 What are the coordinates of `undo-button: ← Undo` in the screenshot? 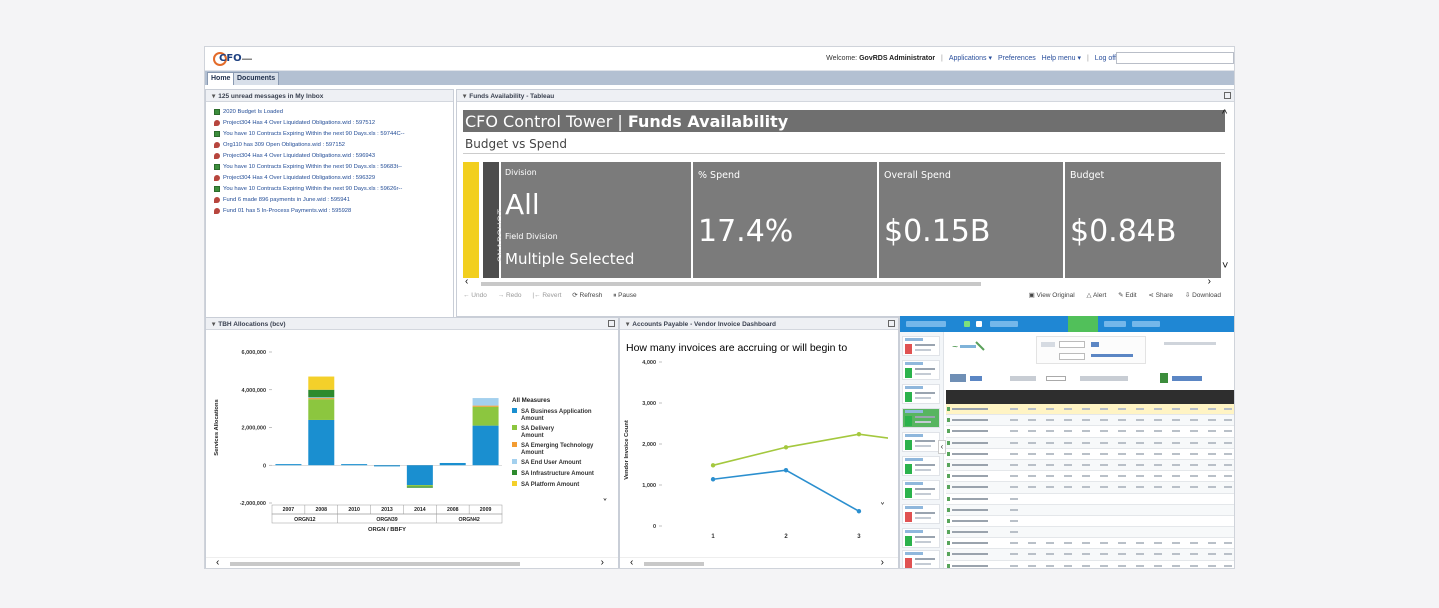 It's located at (475, 295).